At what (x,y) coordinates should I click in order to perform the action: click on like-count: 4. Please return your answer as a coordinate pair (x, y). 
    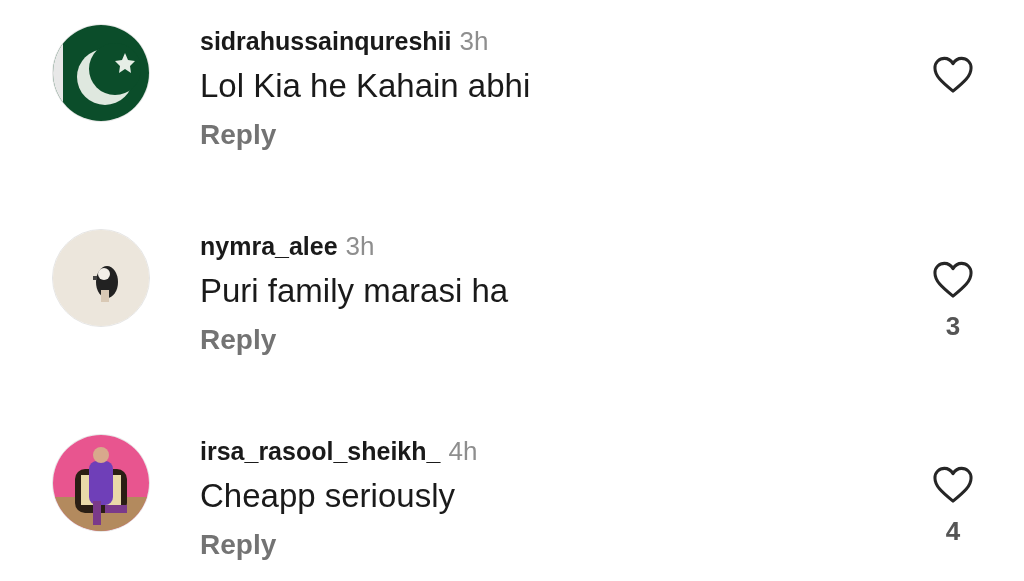
    Looking at the image, I should click on (953, 531).